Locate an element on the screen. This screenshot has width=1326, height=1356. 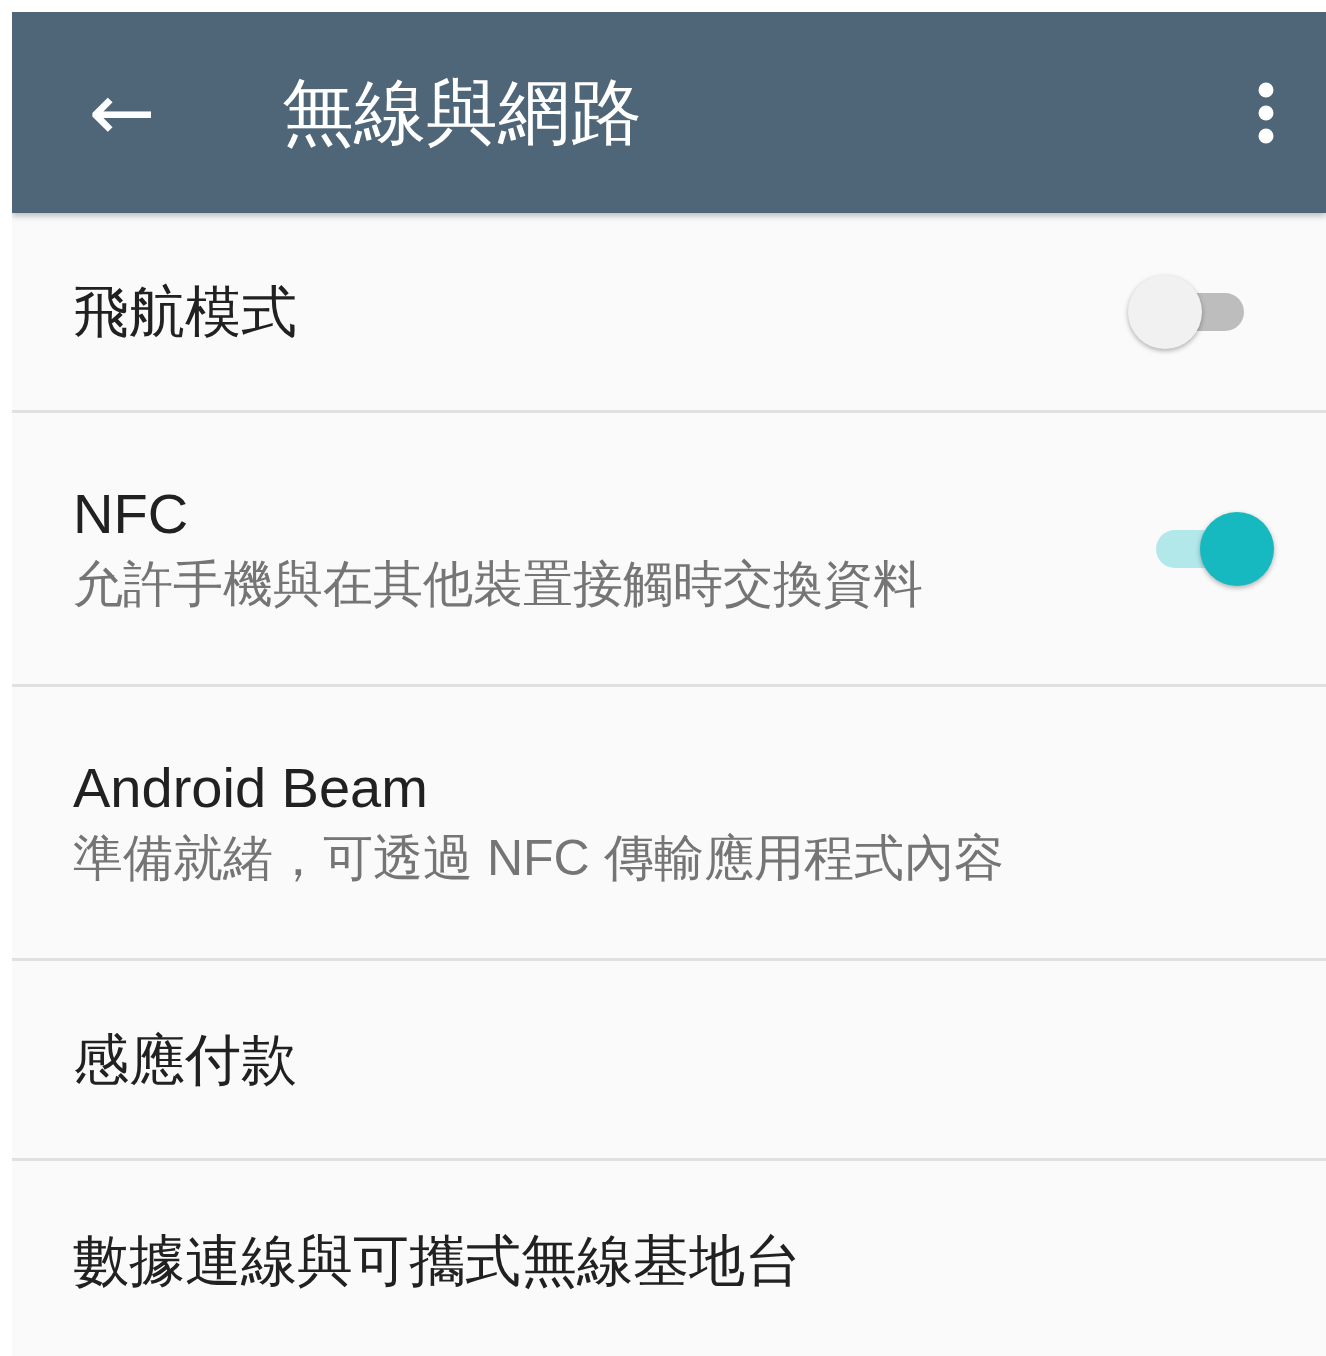
settings-item: 感應付款 is located at coordinates (669, 1061).